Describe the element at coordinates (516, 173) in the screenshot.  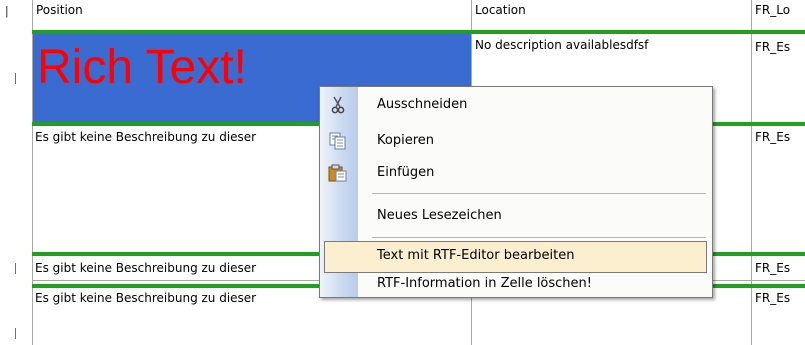
I see `menu-item-paste: Einfügen` at that location.